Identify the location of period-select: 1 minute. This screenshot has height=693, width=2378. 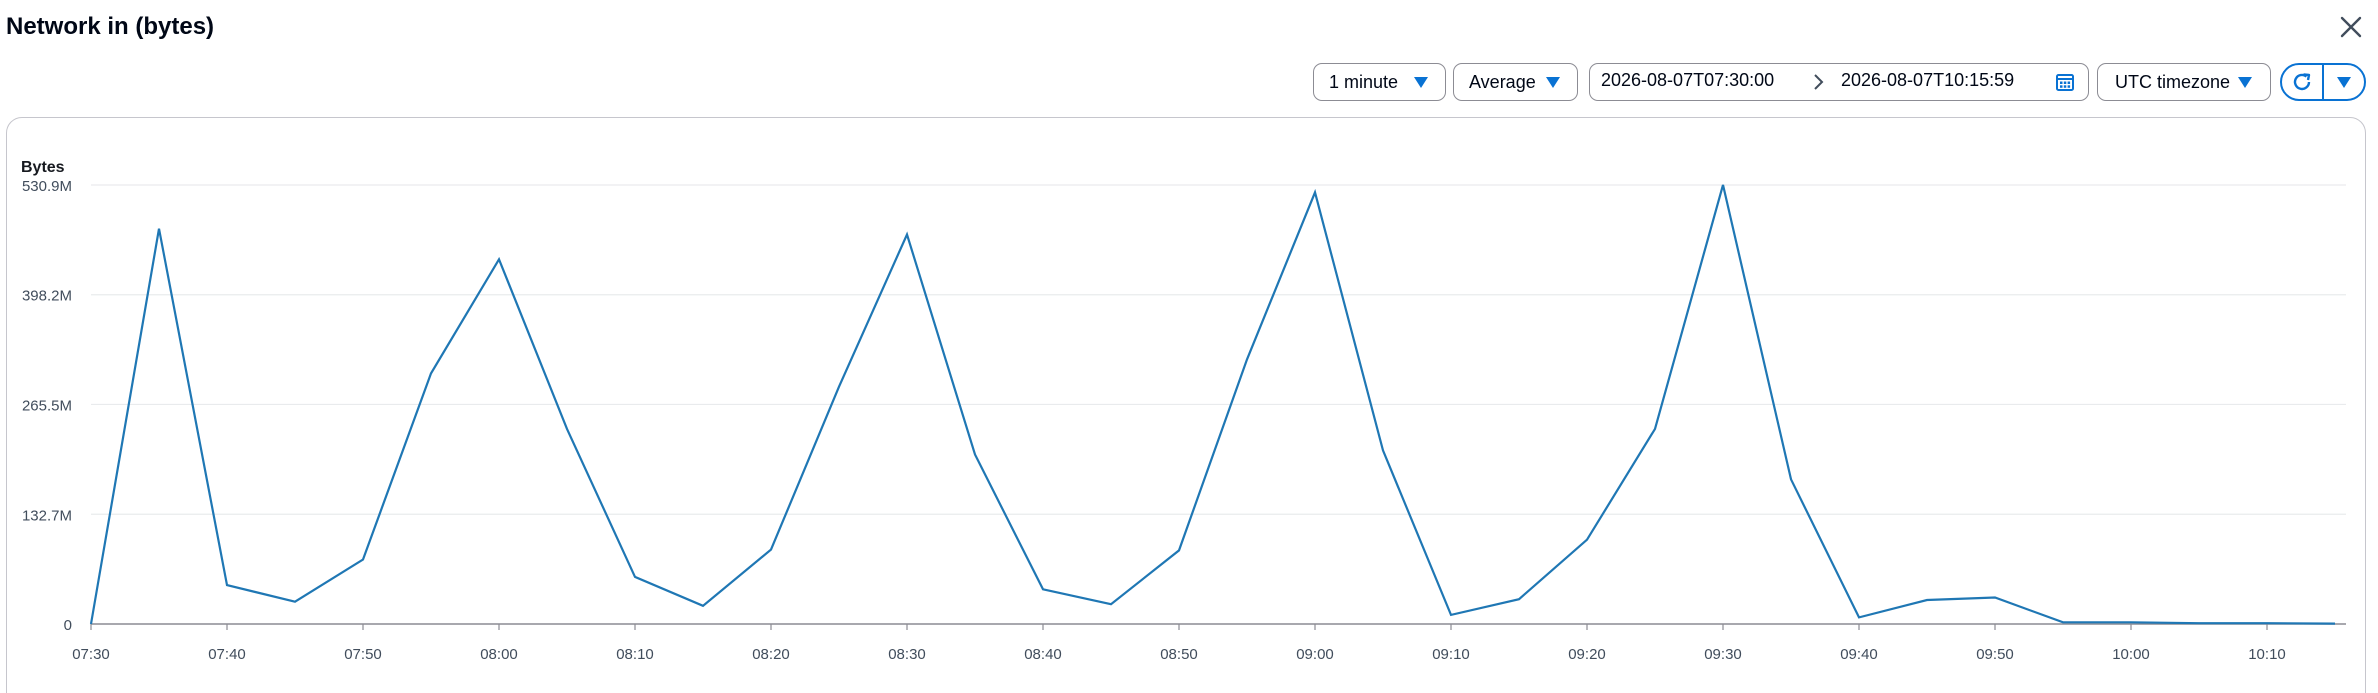
(1379, 82).